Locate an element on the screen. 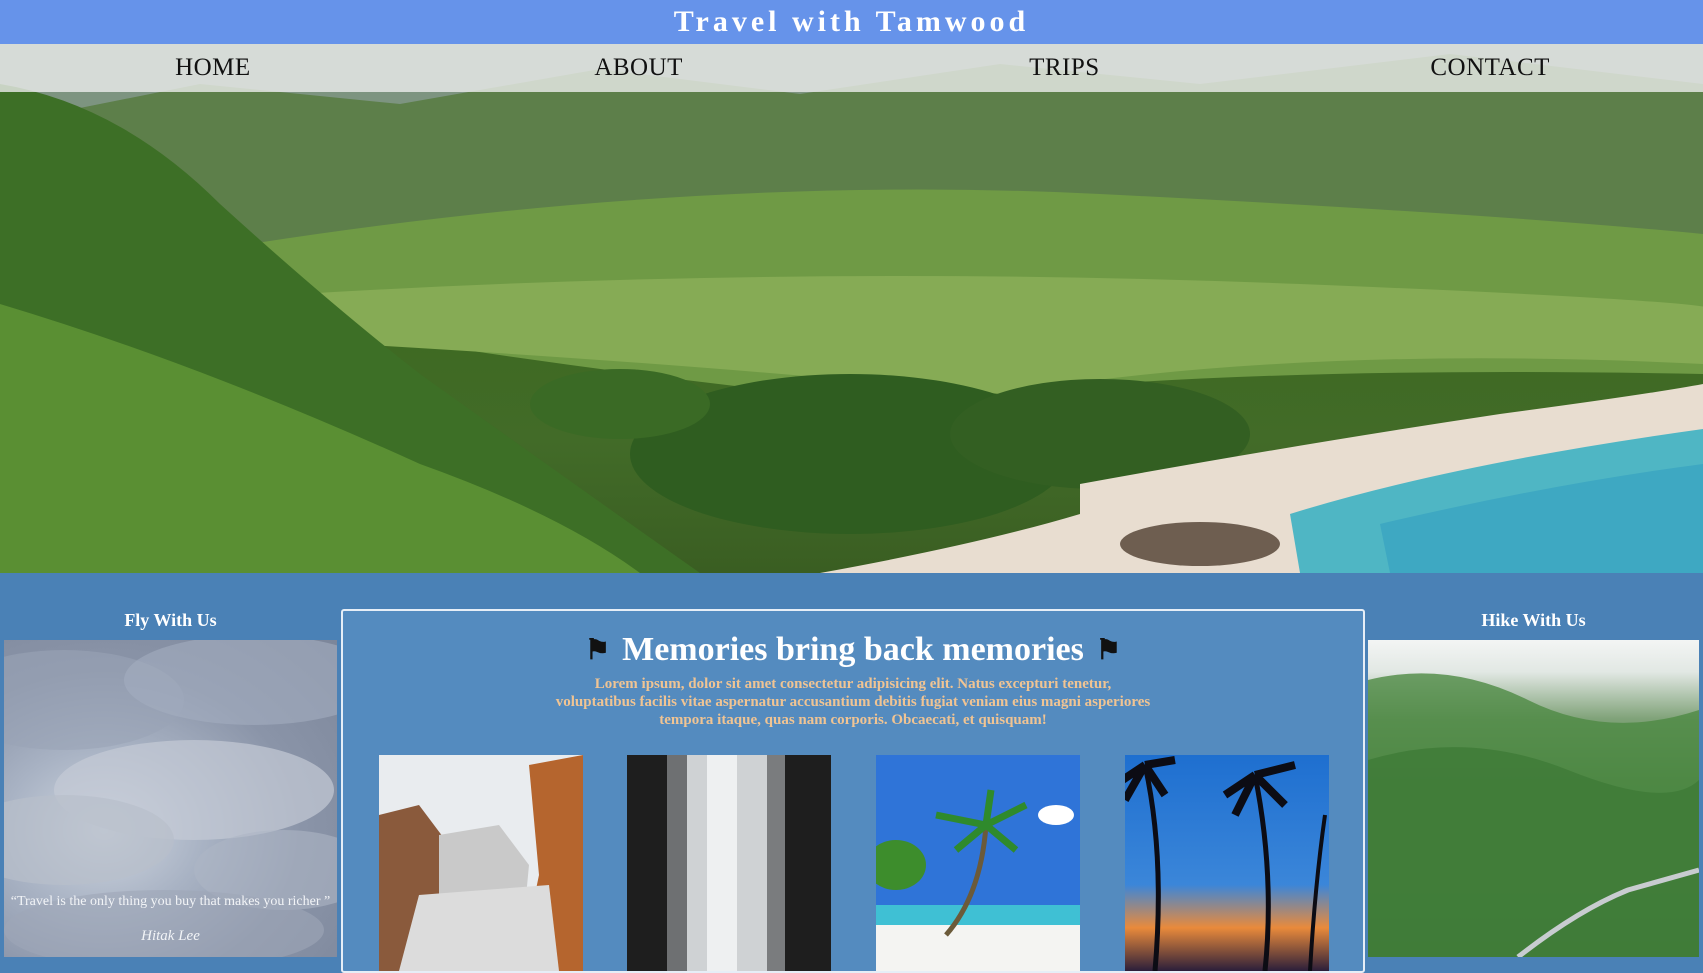 This screenshot has width=1703, height=973. nav-home-link: HOME is located at coordinates (213, 68).